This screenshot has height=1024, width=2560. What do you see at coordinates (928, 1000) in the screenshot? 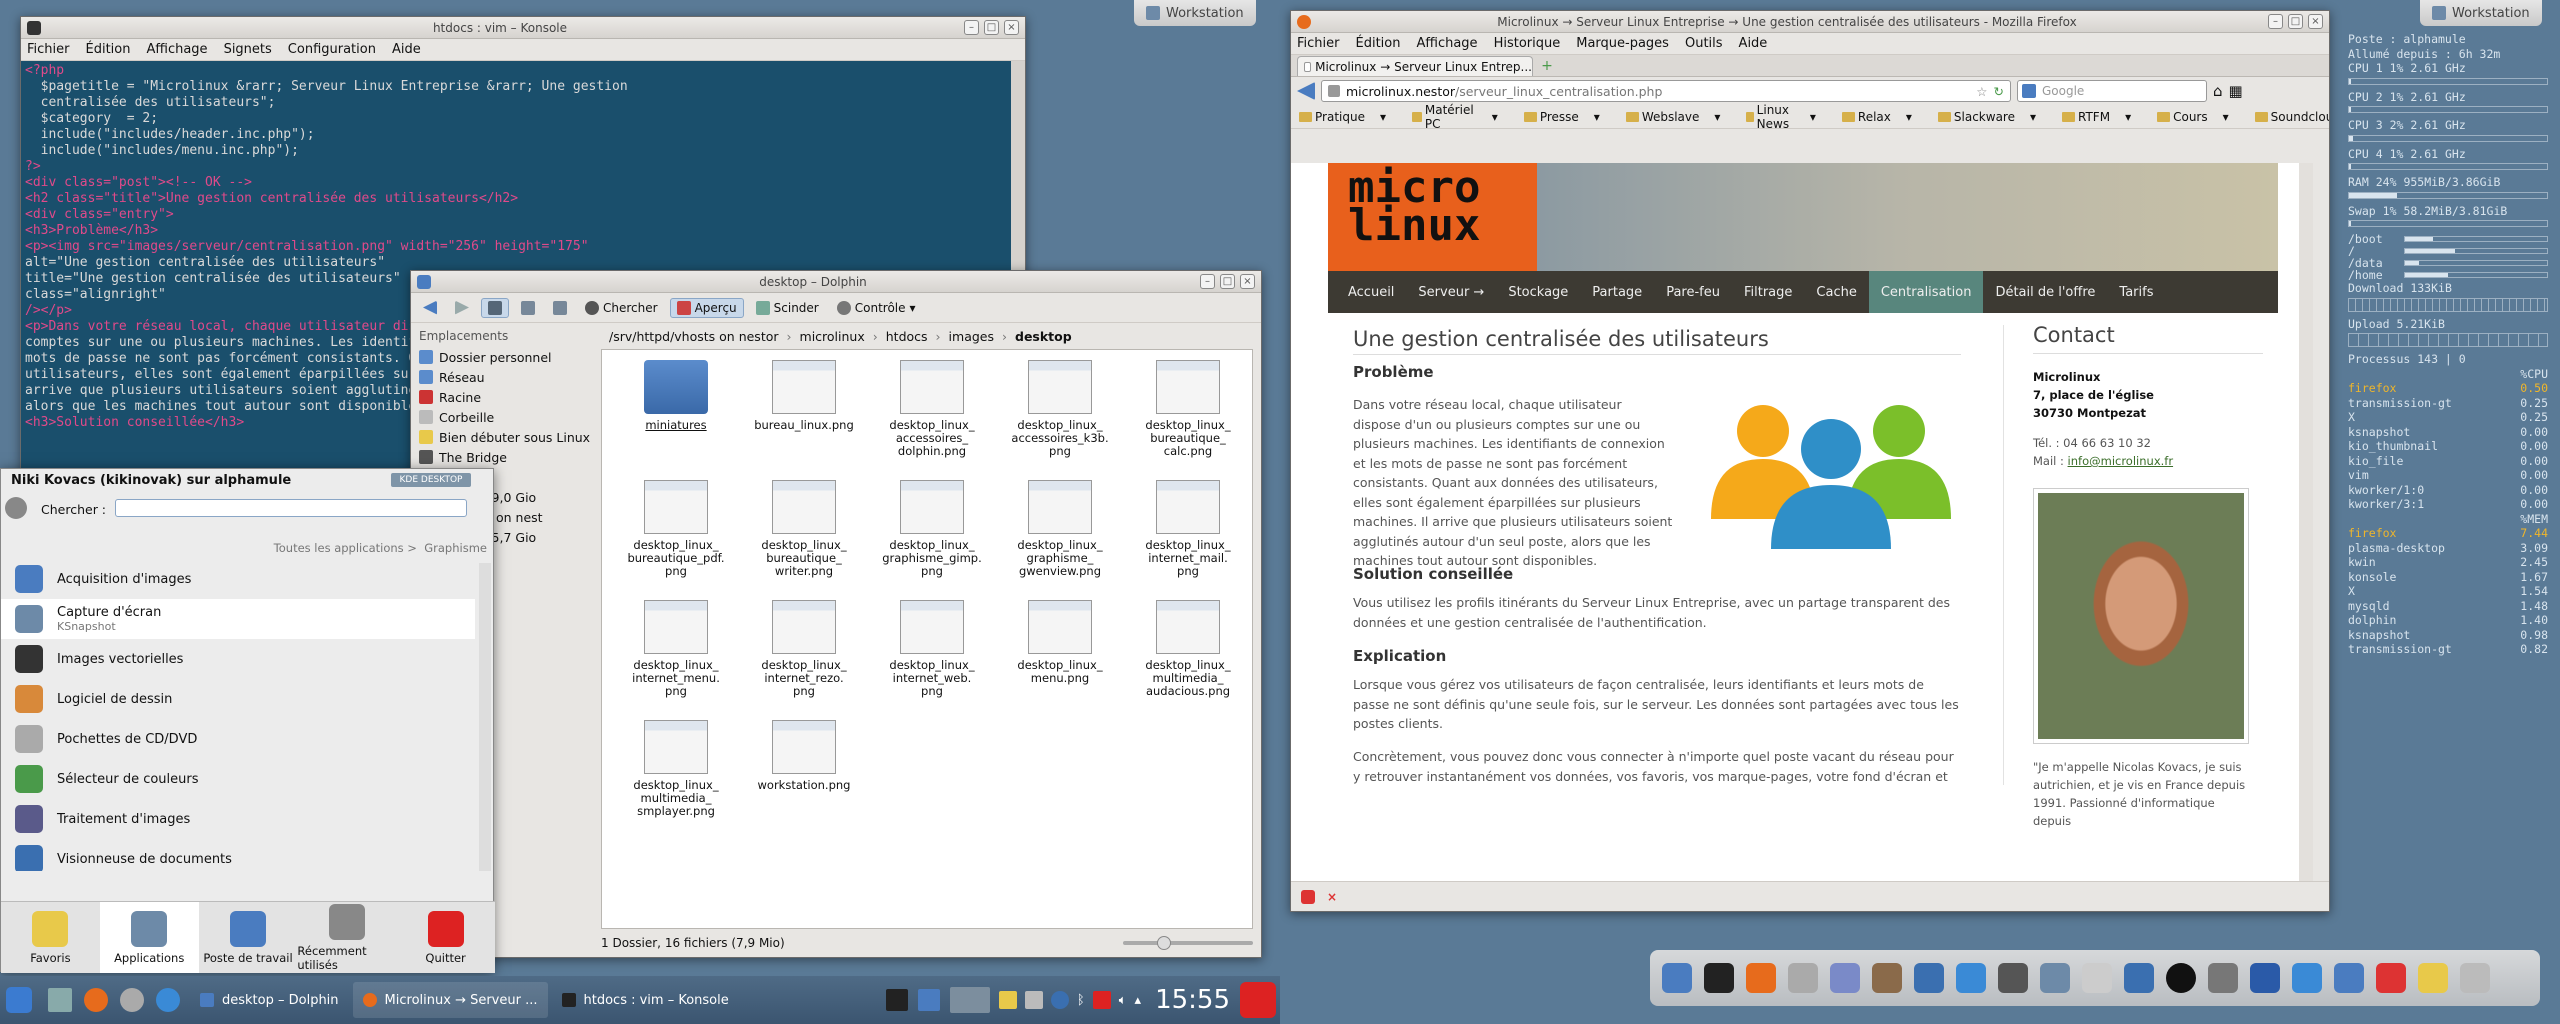
I see `klipper-icon` at bounding box center [928, 1000].